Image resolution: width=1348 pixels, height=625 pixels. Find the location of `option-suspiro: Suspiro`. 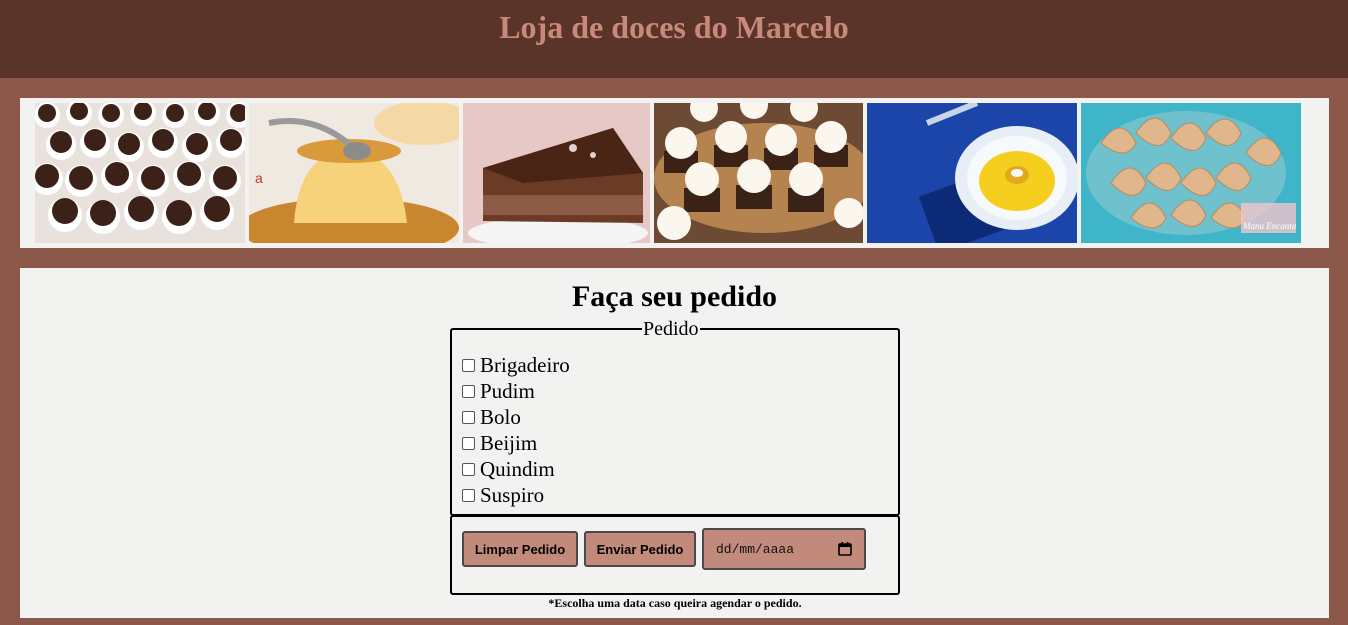

option-suspiro: Suspiro is located at coordinates (503, 495).